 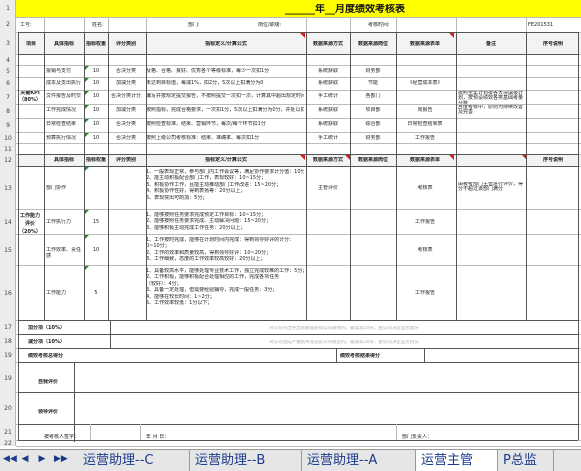 What do you see at coordinates (8, 125) in the screenshot?
I see `row-number: 9` at bounding box center [8, 125].